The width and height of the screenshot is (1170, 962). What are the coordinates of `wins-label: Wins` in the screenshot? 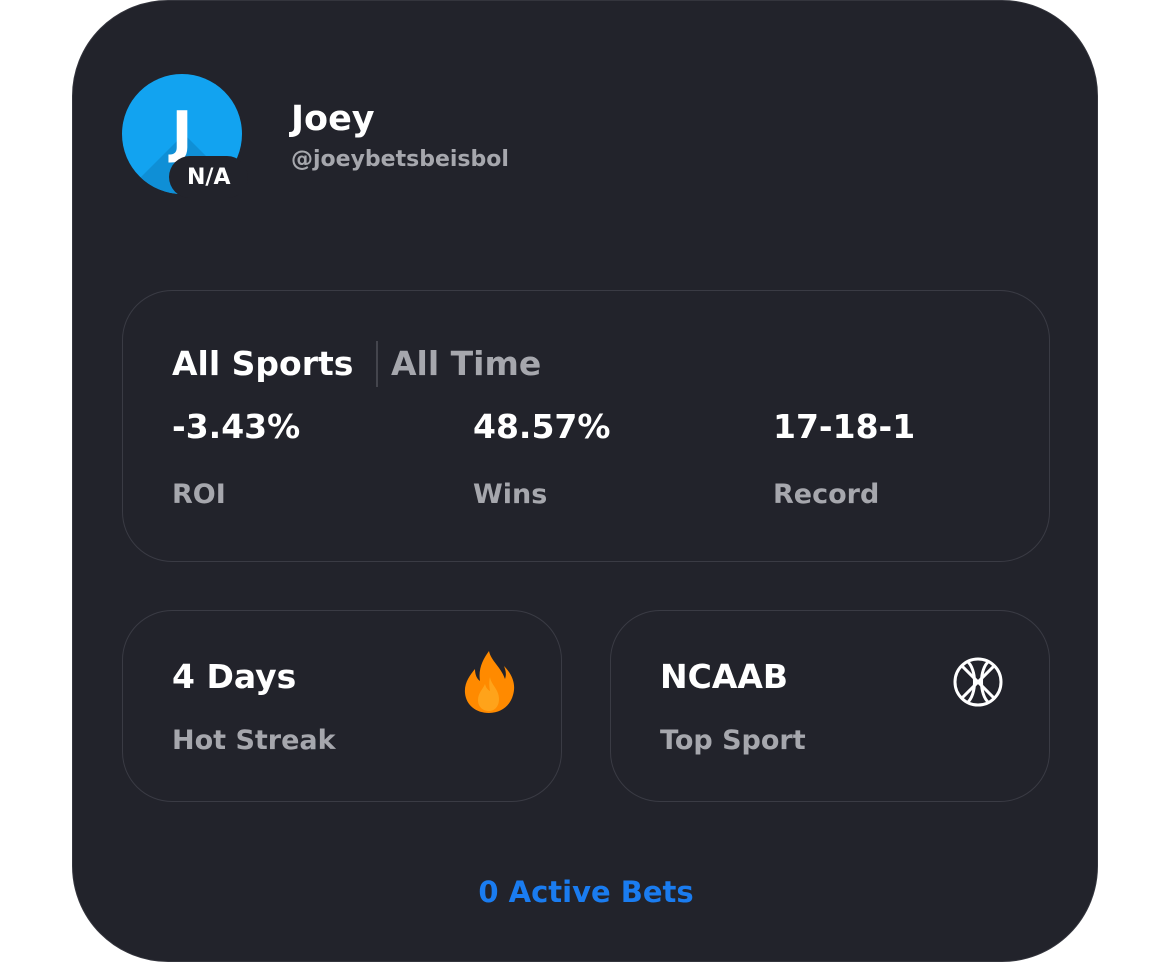 It's located at (510, 494).